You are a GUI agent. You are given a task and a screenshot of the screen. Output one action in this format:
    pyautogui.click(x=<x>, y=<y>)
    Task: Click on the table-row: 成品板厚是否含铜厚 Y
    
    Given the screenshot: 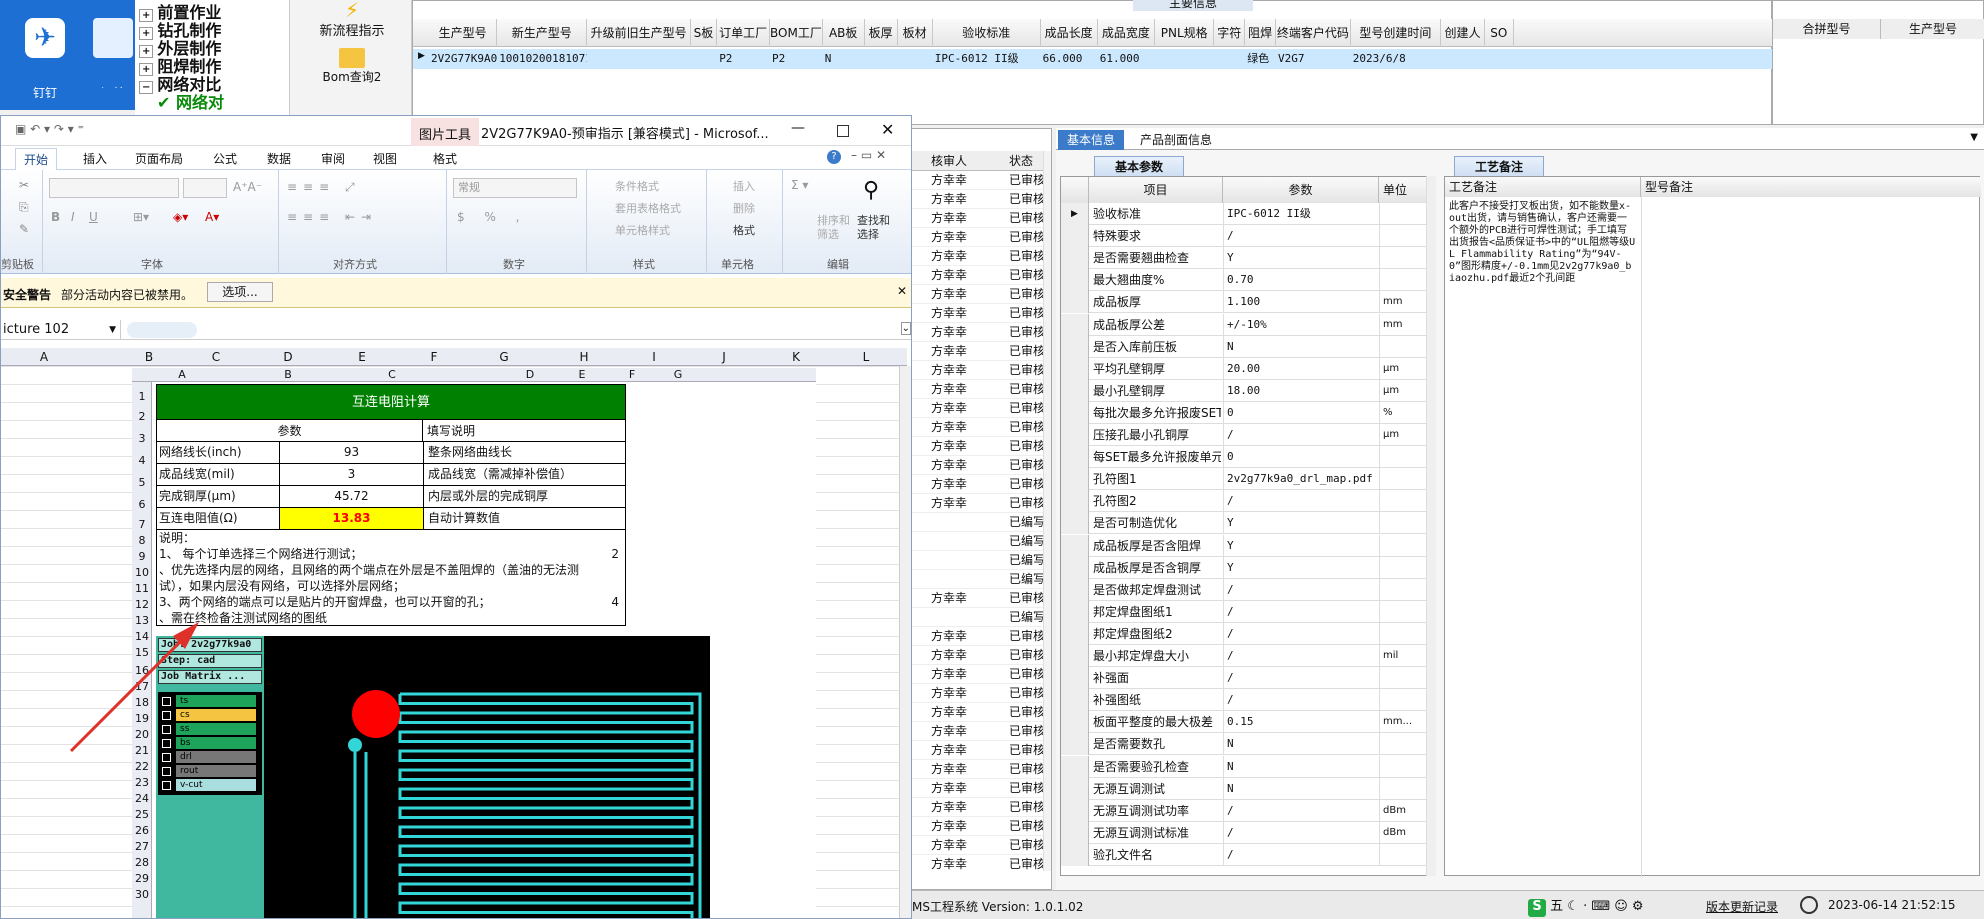 What is the action you would take?
    pyautogui.click(x=1248, y=567)
    